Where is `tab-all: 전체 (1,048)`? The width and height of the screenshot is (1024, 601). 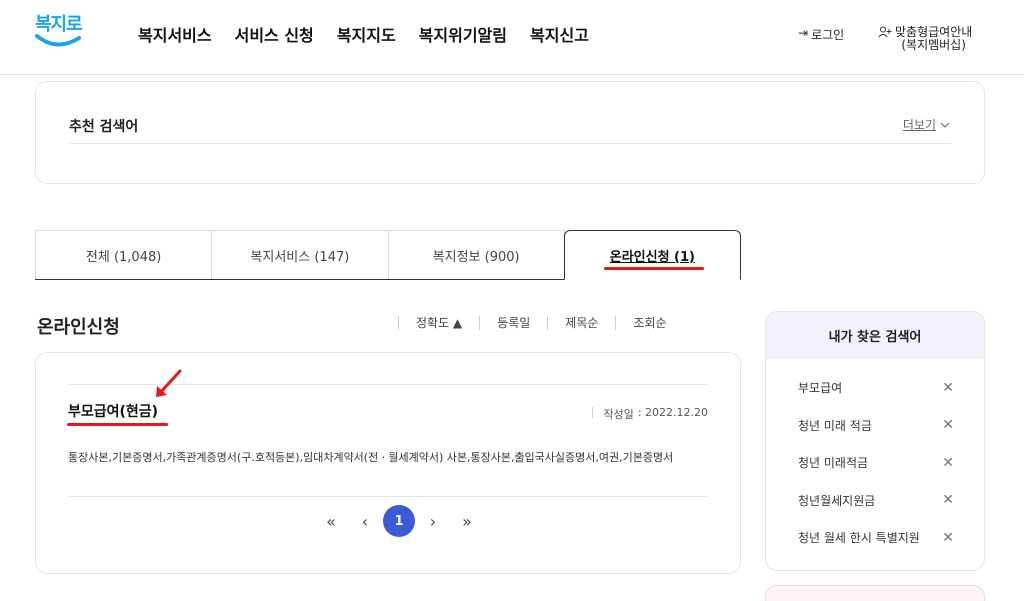 tab-all: 전체 (1,048) is located at coordinates (124, 254).